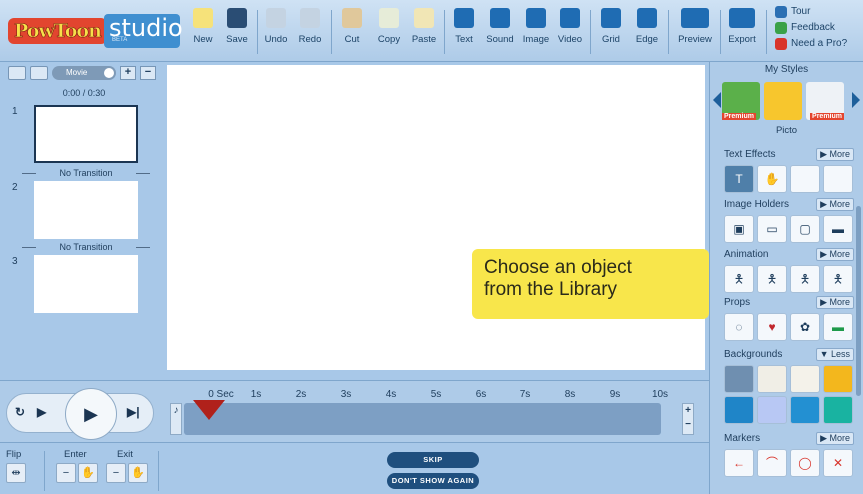 This screenshot has width=863, height=494. I want to click on flower-icon: ✿, so click(805, 327).